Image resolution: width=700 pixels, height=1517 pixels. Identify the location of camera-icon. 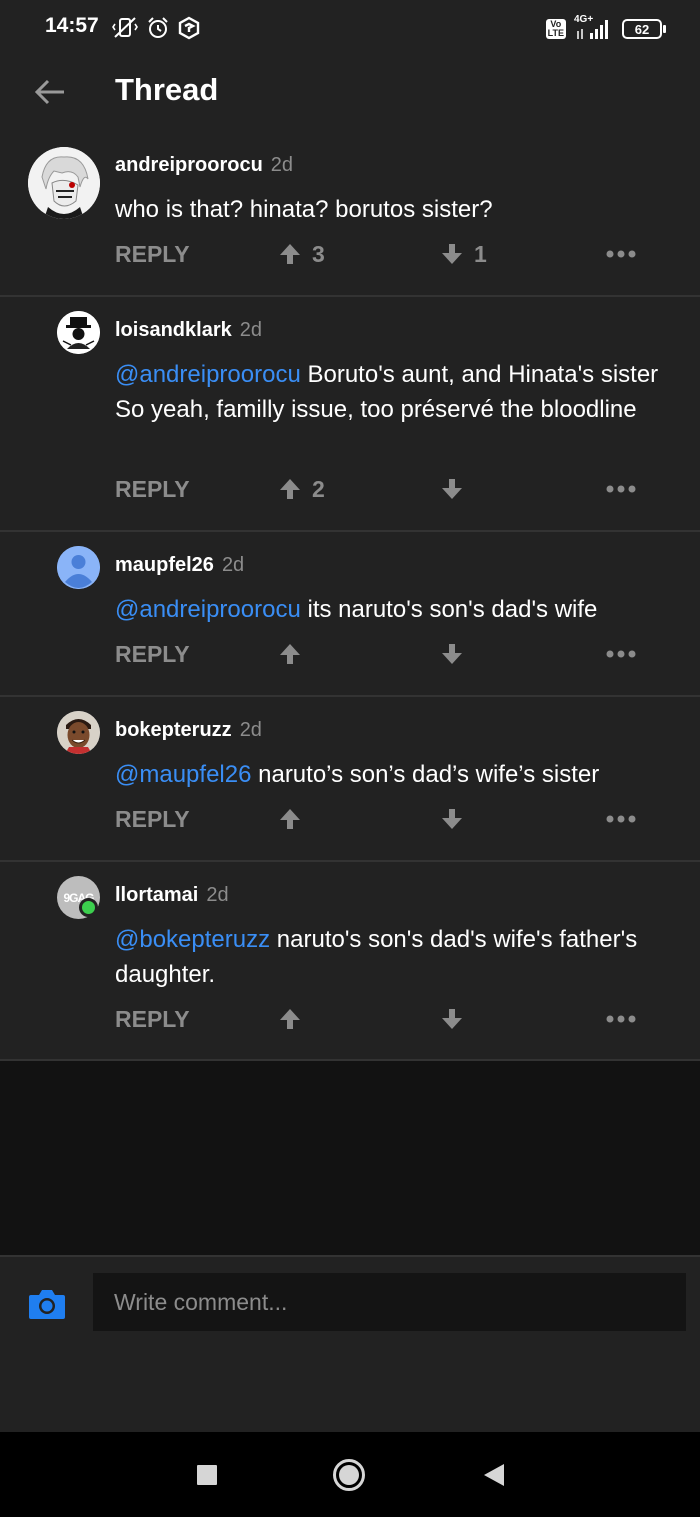
(47, 1304).